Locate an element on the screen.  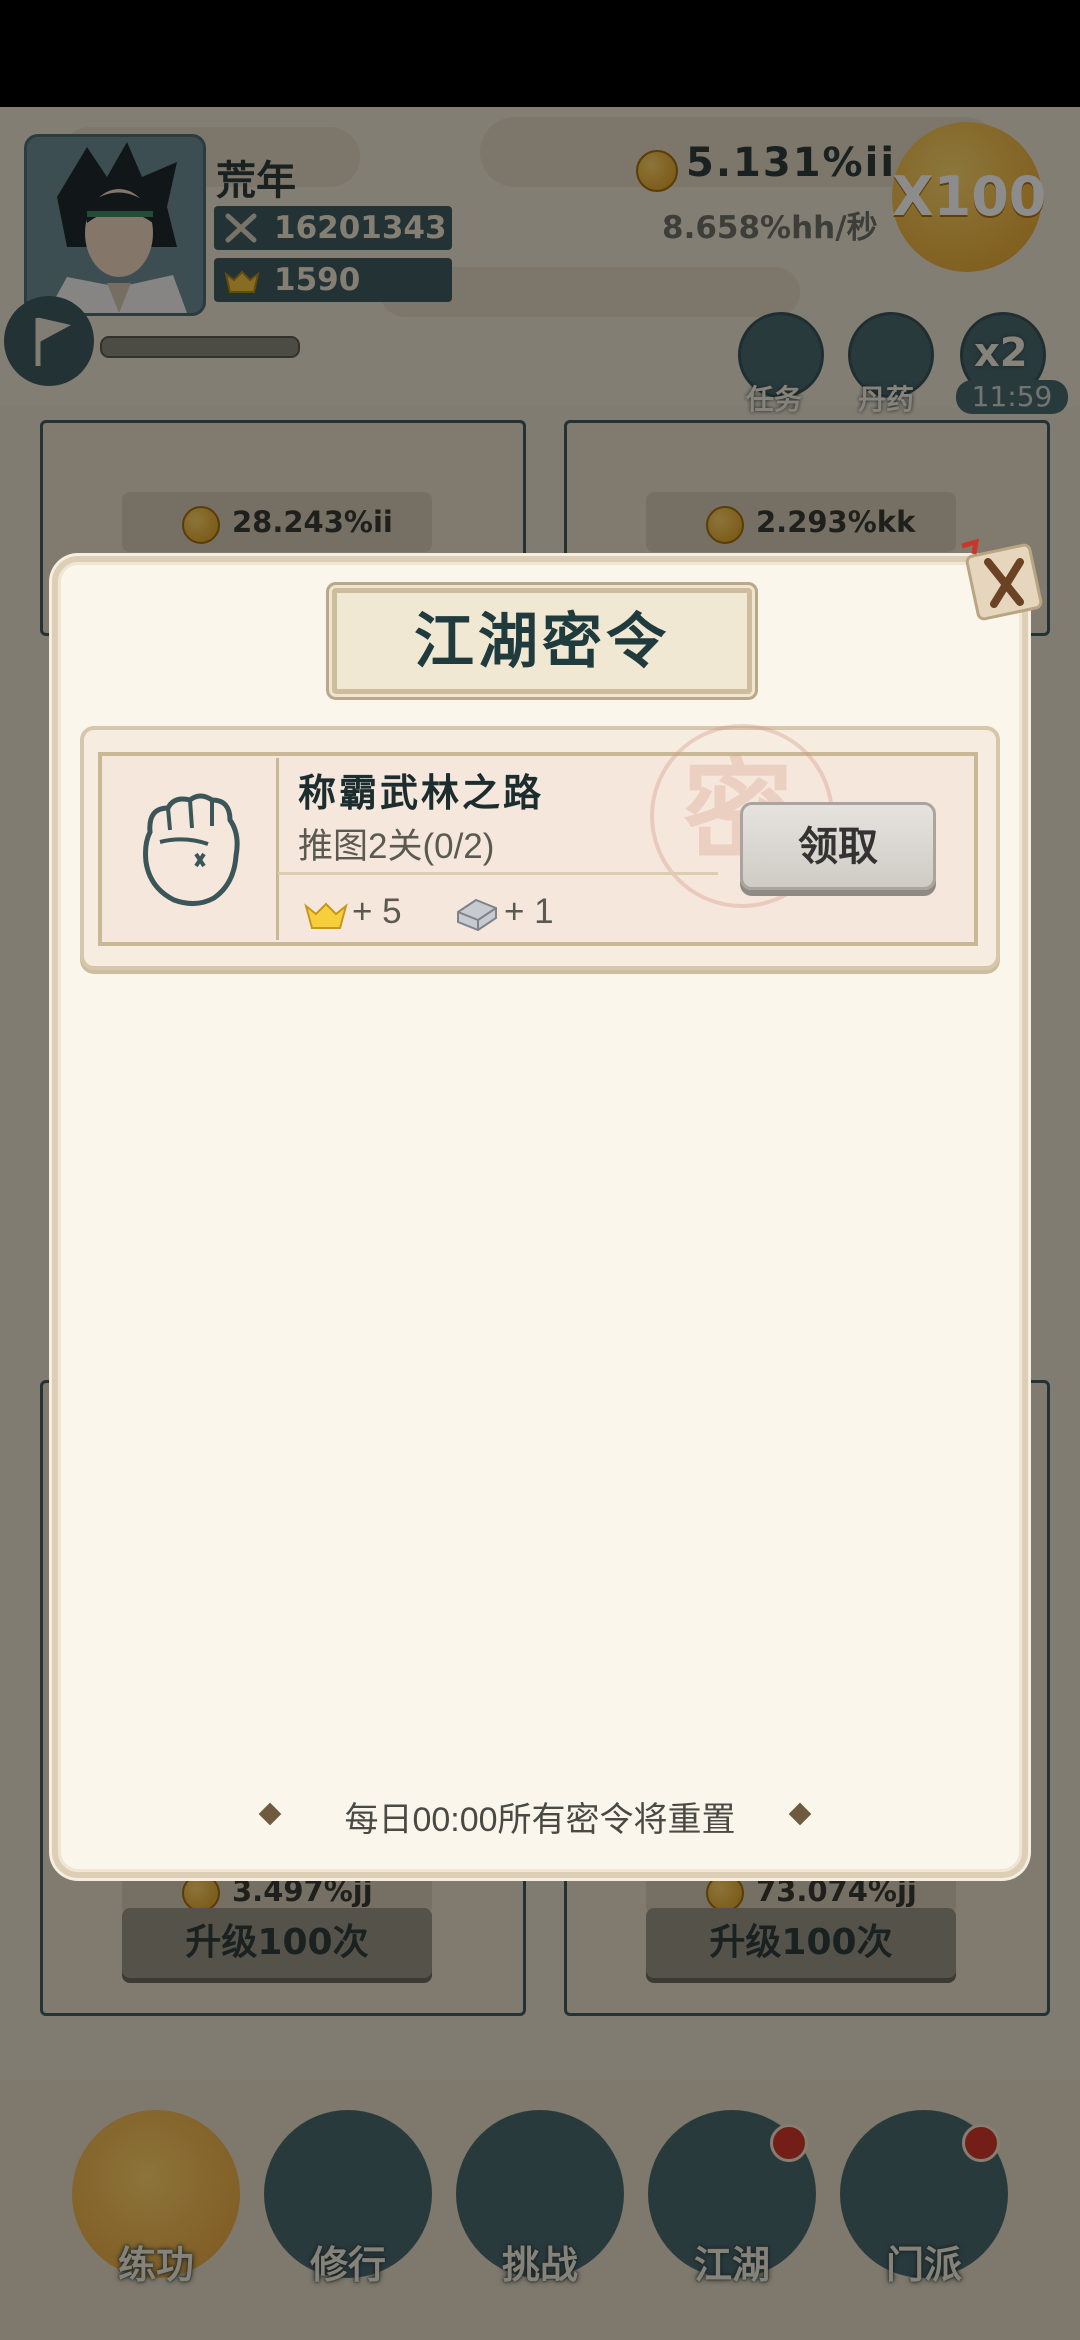
reward-silver-amount: + 1 is located at coordinates (529, 911).